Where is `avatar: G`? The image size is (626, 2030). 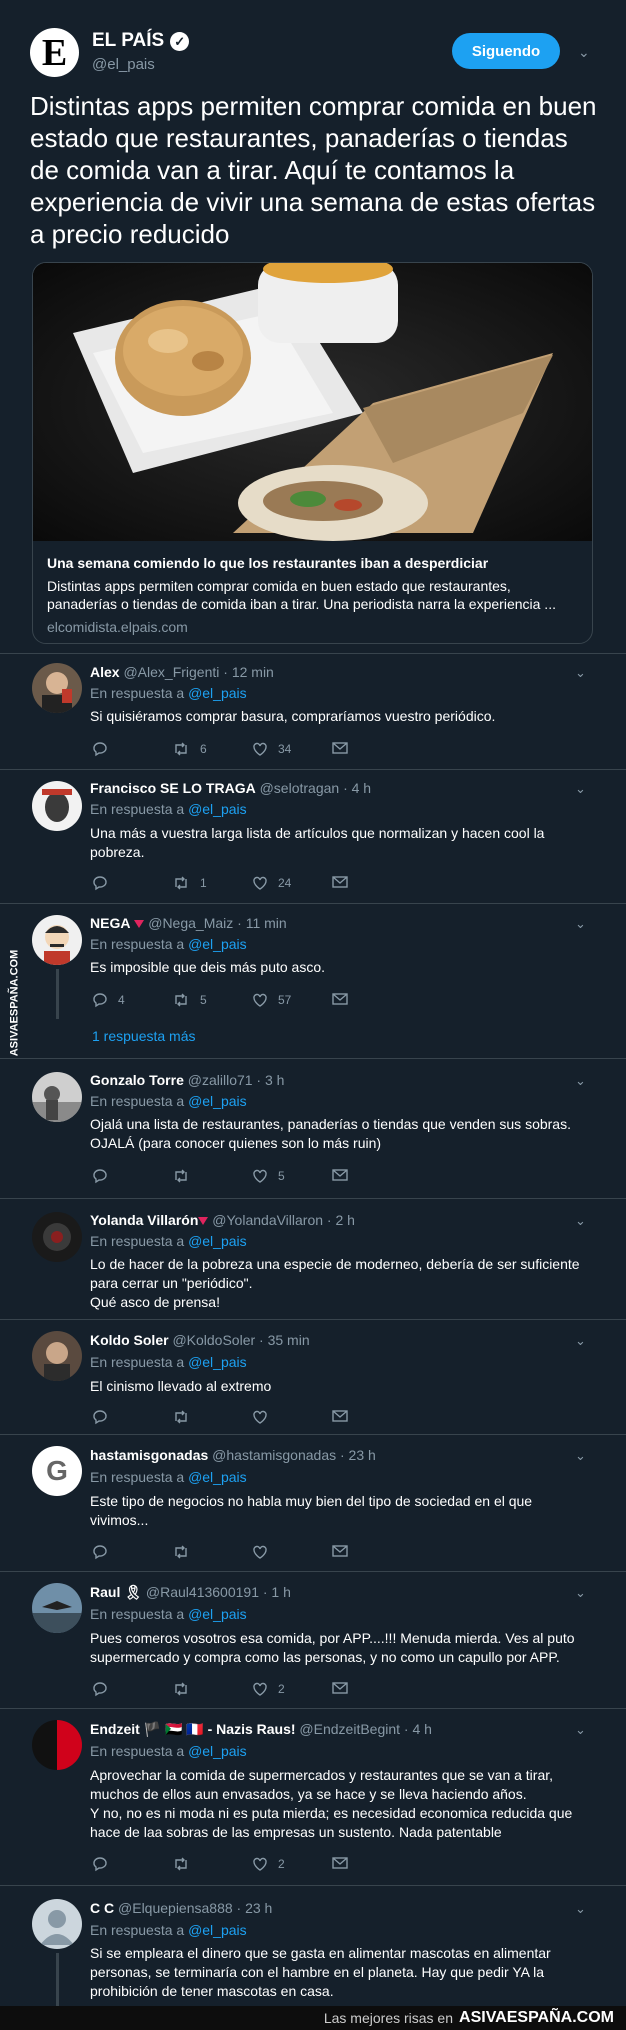 avatar: G is located at coordinates (57, 1471).